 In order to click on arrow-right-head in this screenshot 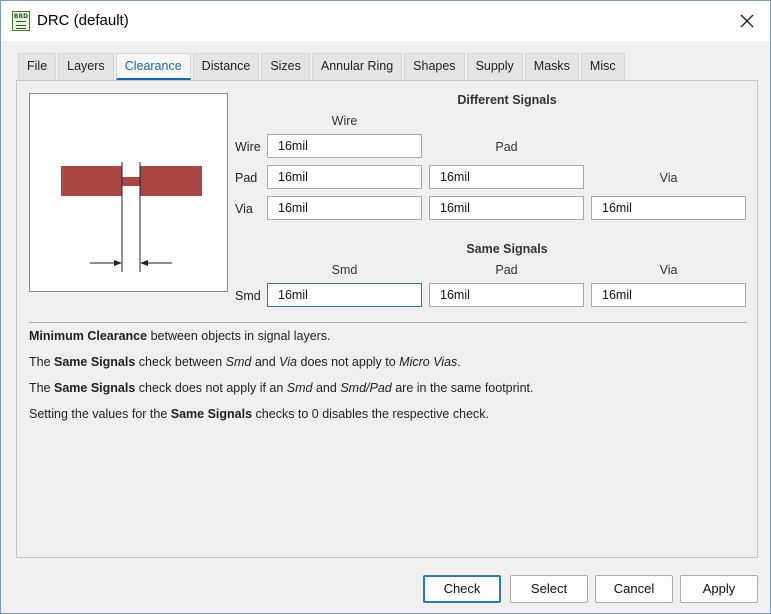, I will do `click(144, 263)`.